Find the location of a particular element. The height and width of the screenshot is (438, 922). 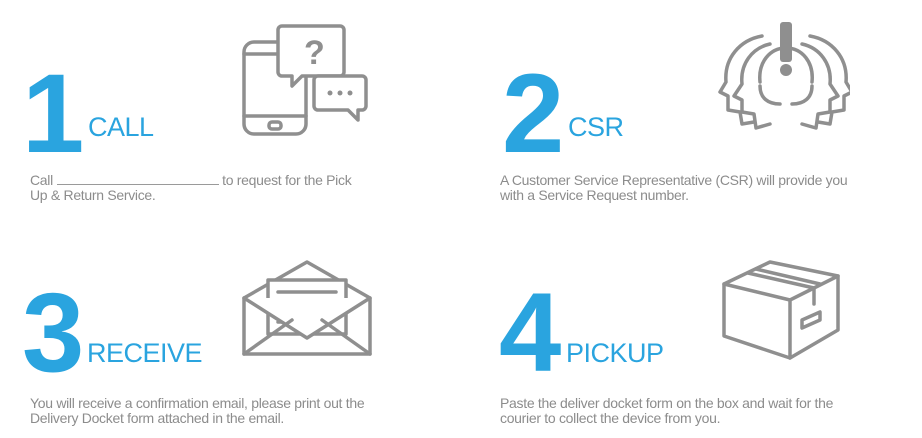

desc-call: Call is located at coordinates (41, 180).